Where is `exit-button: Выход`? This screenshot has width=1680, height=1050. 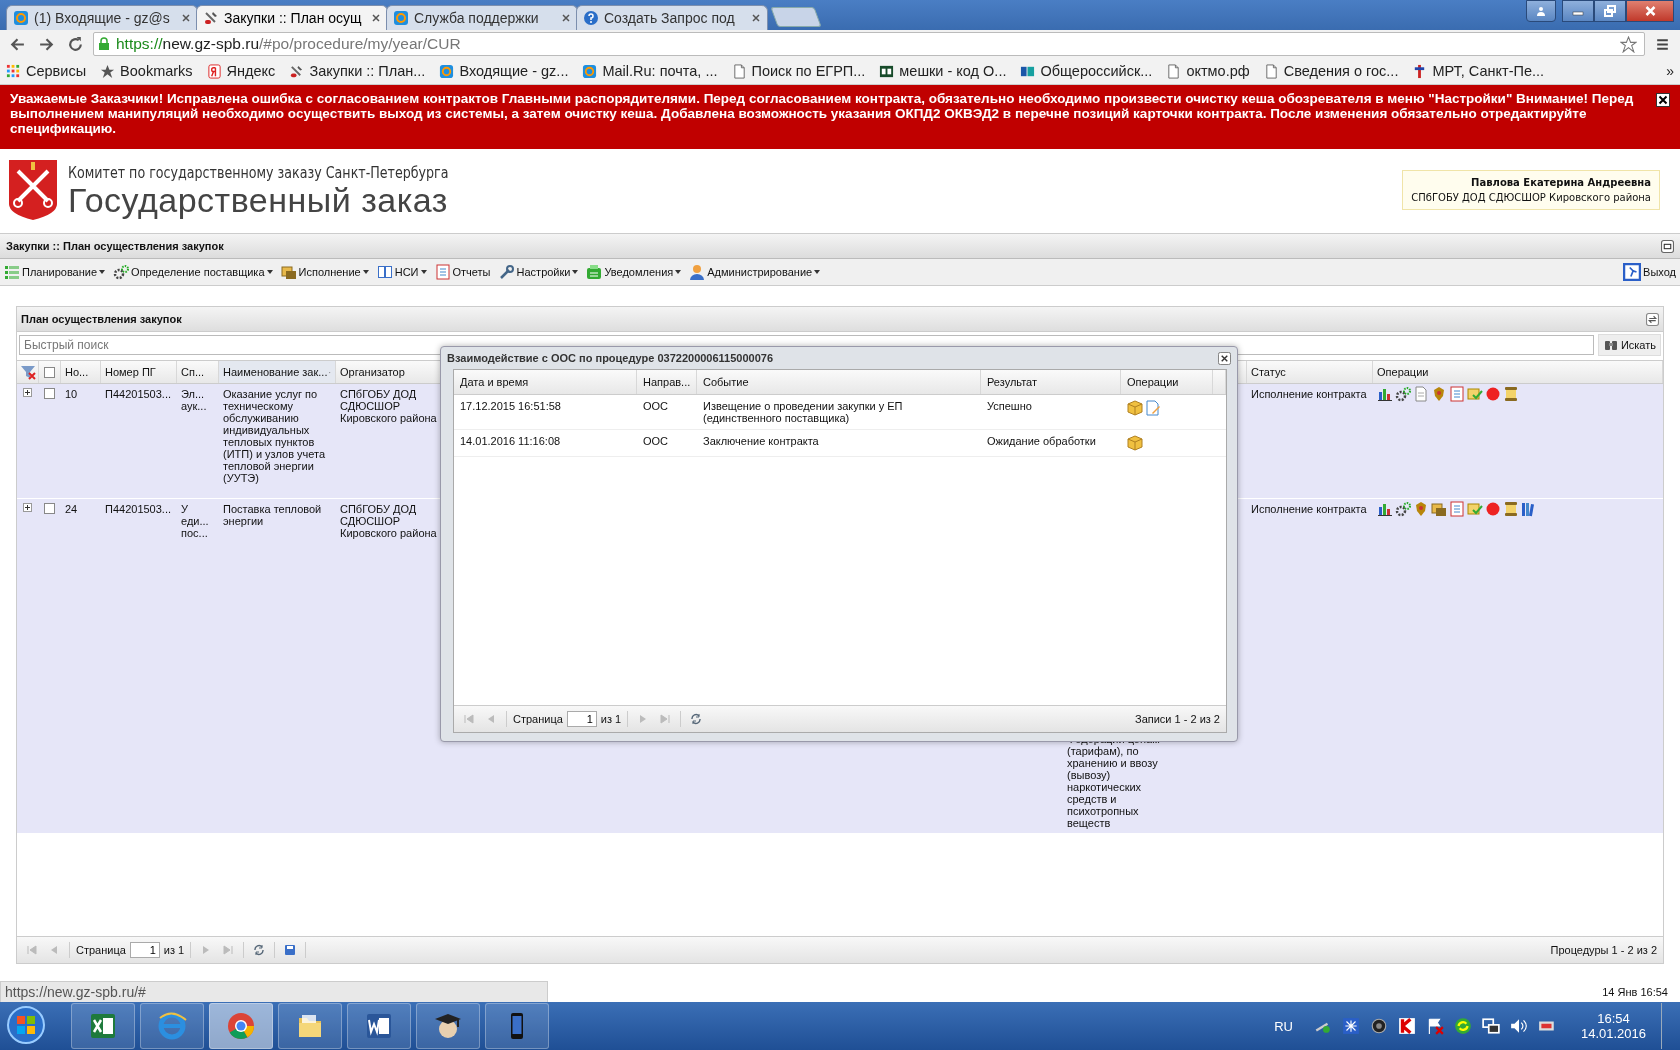
exit-button: Выход is located at coordinates (1649, 272).